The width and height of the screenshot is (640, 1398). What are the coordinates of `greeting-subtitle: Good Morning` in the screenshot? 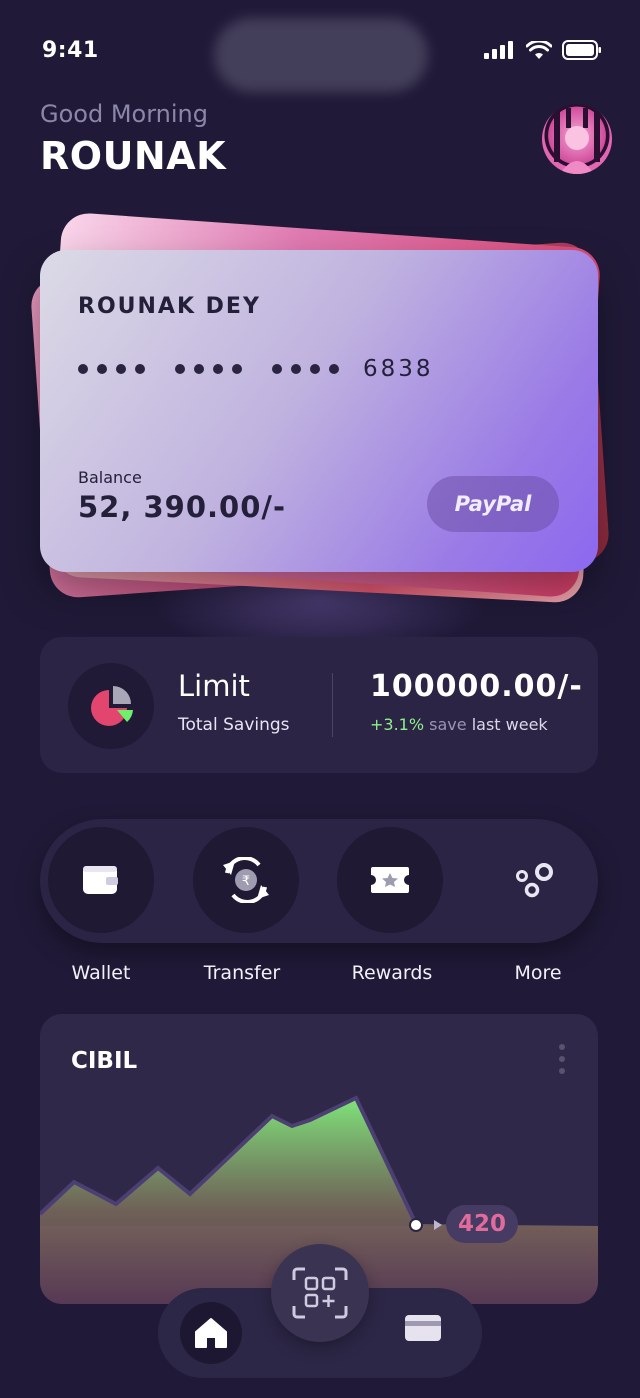 It's located at (124, 114).